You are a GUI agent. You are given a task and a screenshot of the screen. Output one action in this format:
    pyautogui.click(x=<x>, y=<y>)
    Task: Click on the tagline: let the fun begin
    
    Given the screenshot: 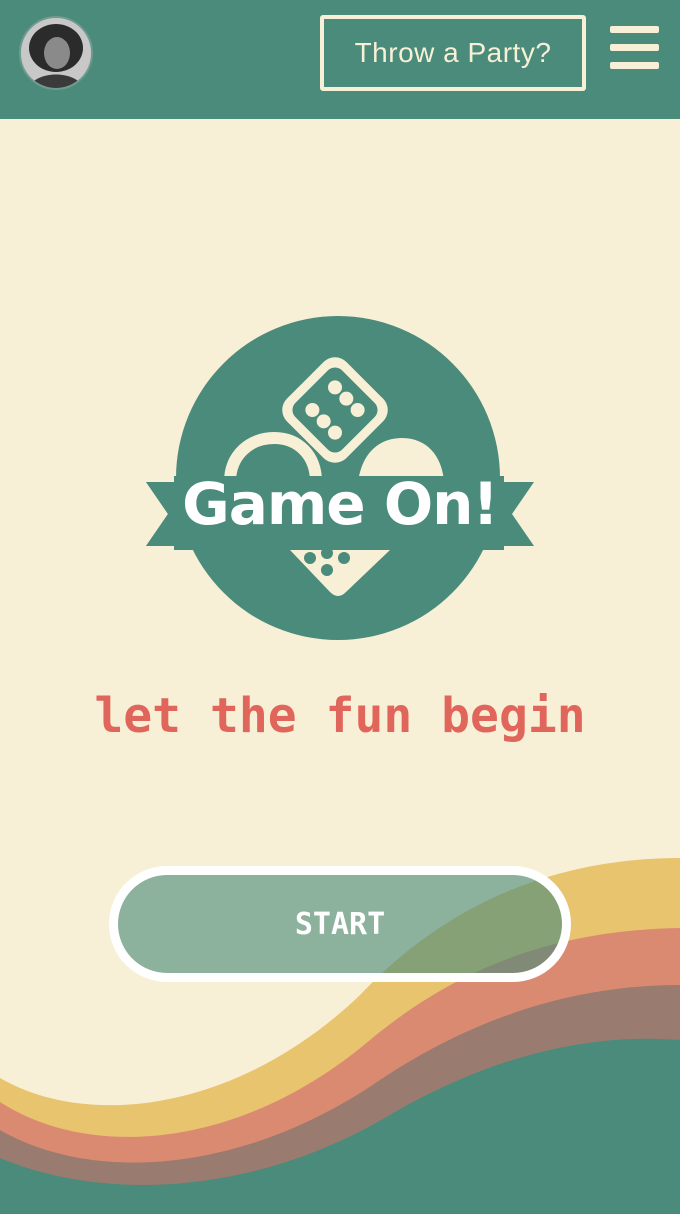 What is the action you would take?
    pyautogui.click(x=340, y=716)
    